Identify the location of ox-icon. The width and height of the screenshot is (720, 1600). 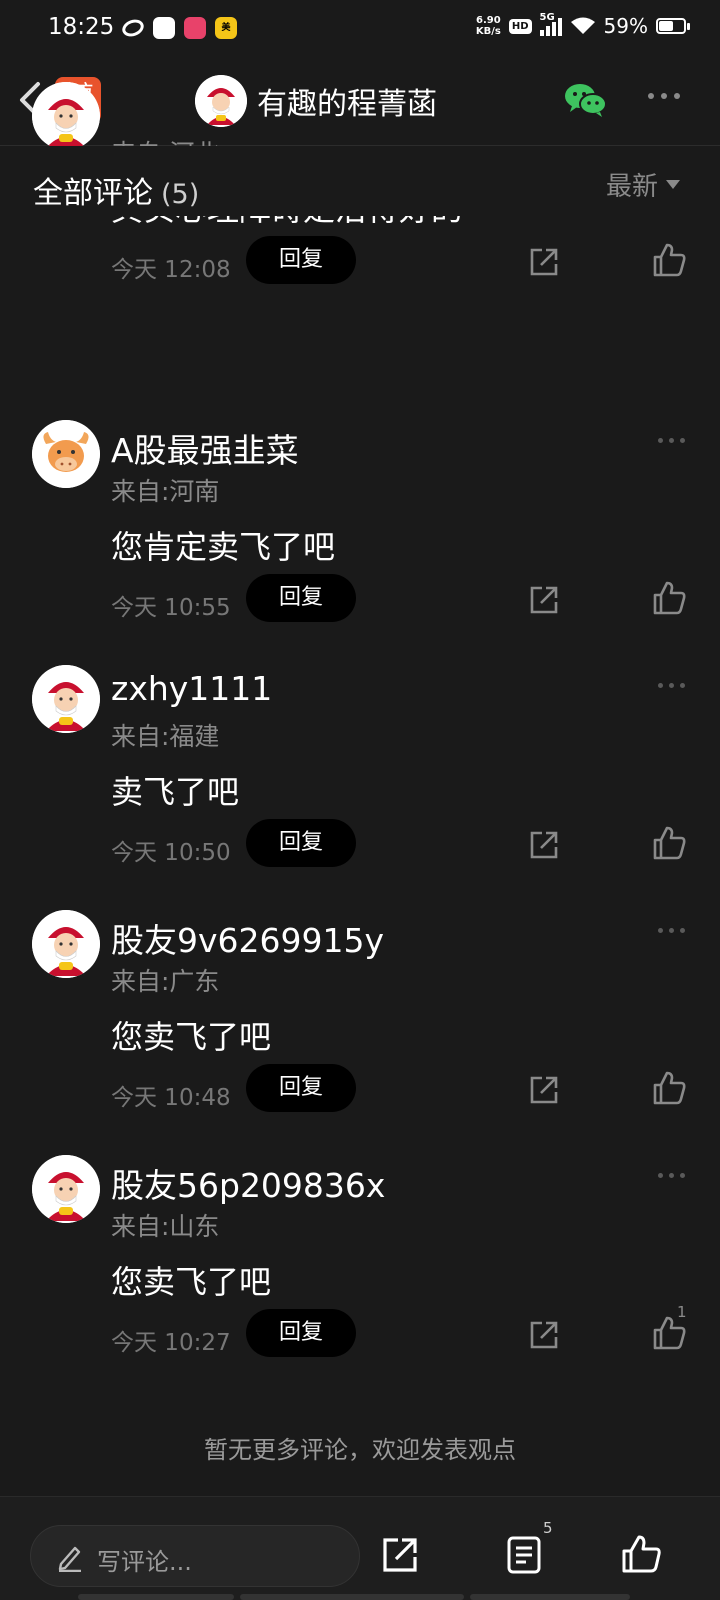
(66, 454).